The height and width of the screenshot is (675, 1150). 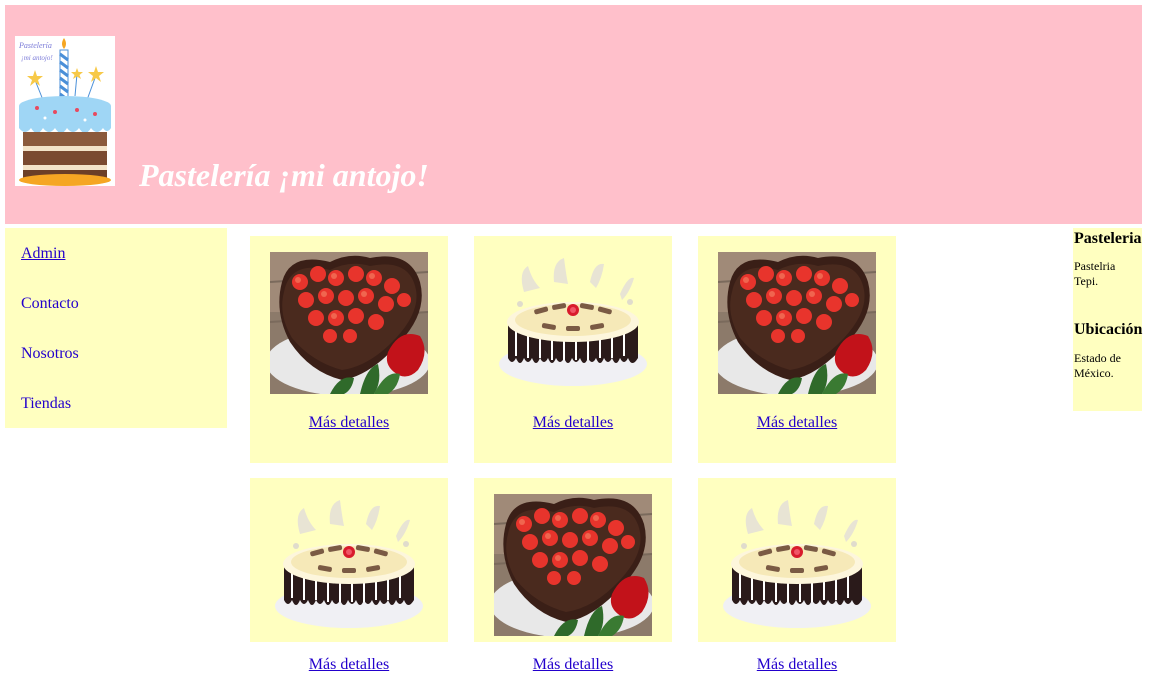 I want to click on aside-text-location: Estado de México., so click(x=1097, y=365).